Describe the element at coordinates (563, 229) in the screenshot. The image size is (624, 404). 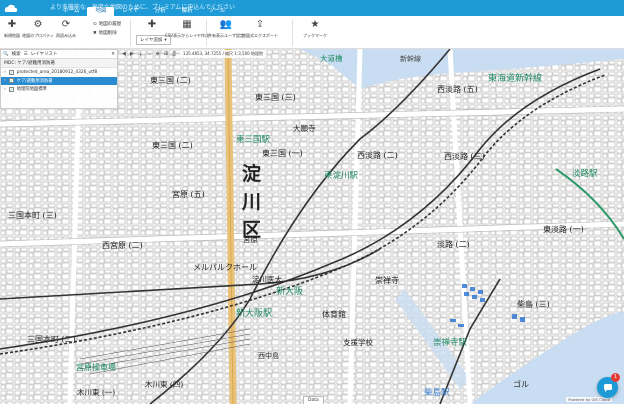
I see `map-label-higashiawaji: 東淡路 (一)` at that location.